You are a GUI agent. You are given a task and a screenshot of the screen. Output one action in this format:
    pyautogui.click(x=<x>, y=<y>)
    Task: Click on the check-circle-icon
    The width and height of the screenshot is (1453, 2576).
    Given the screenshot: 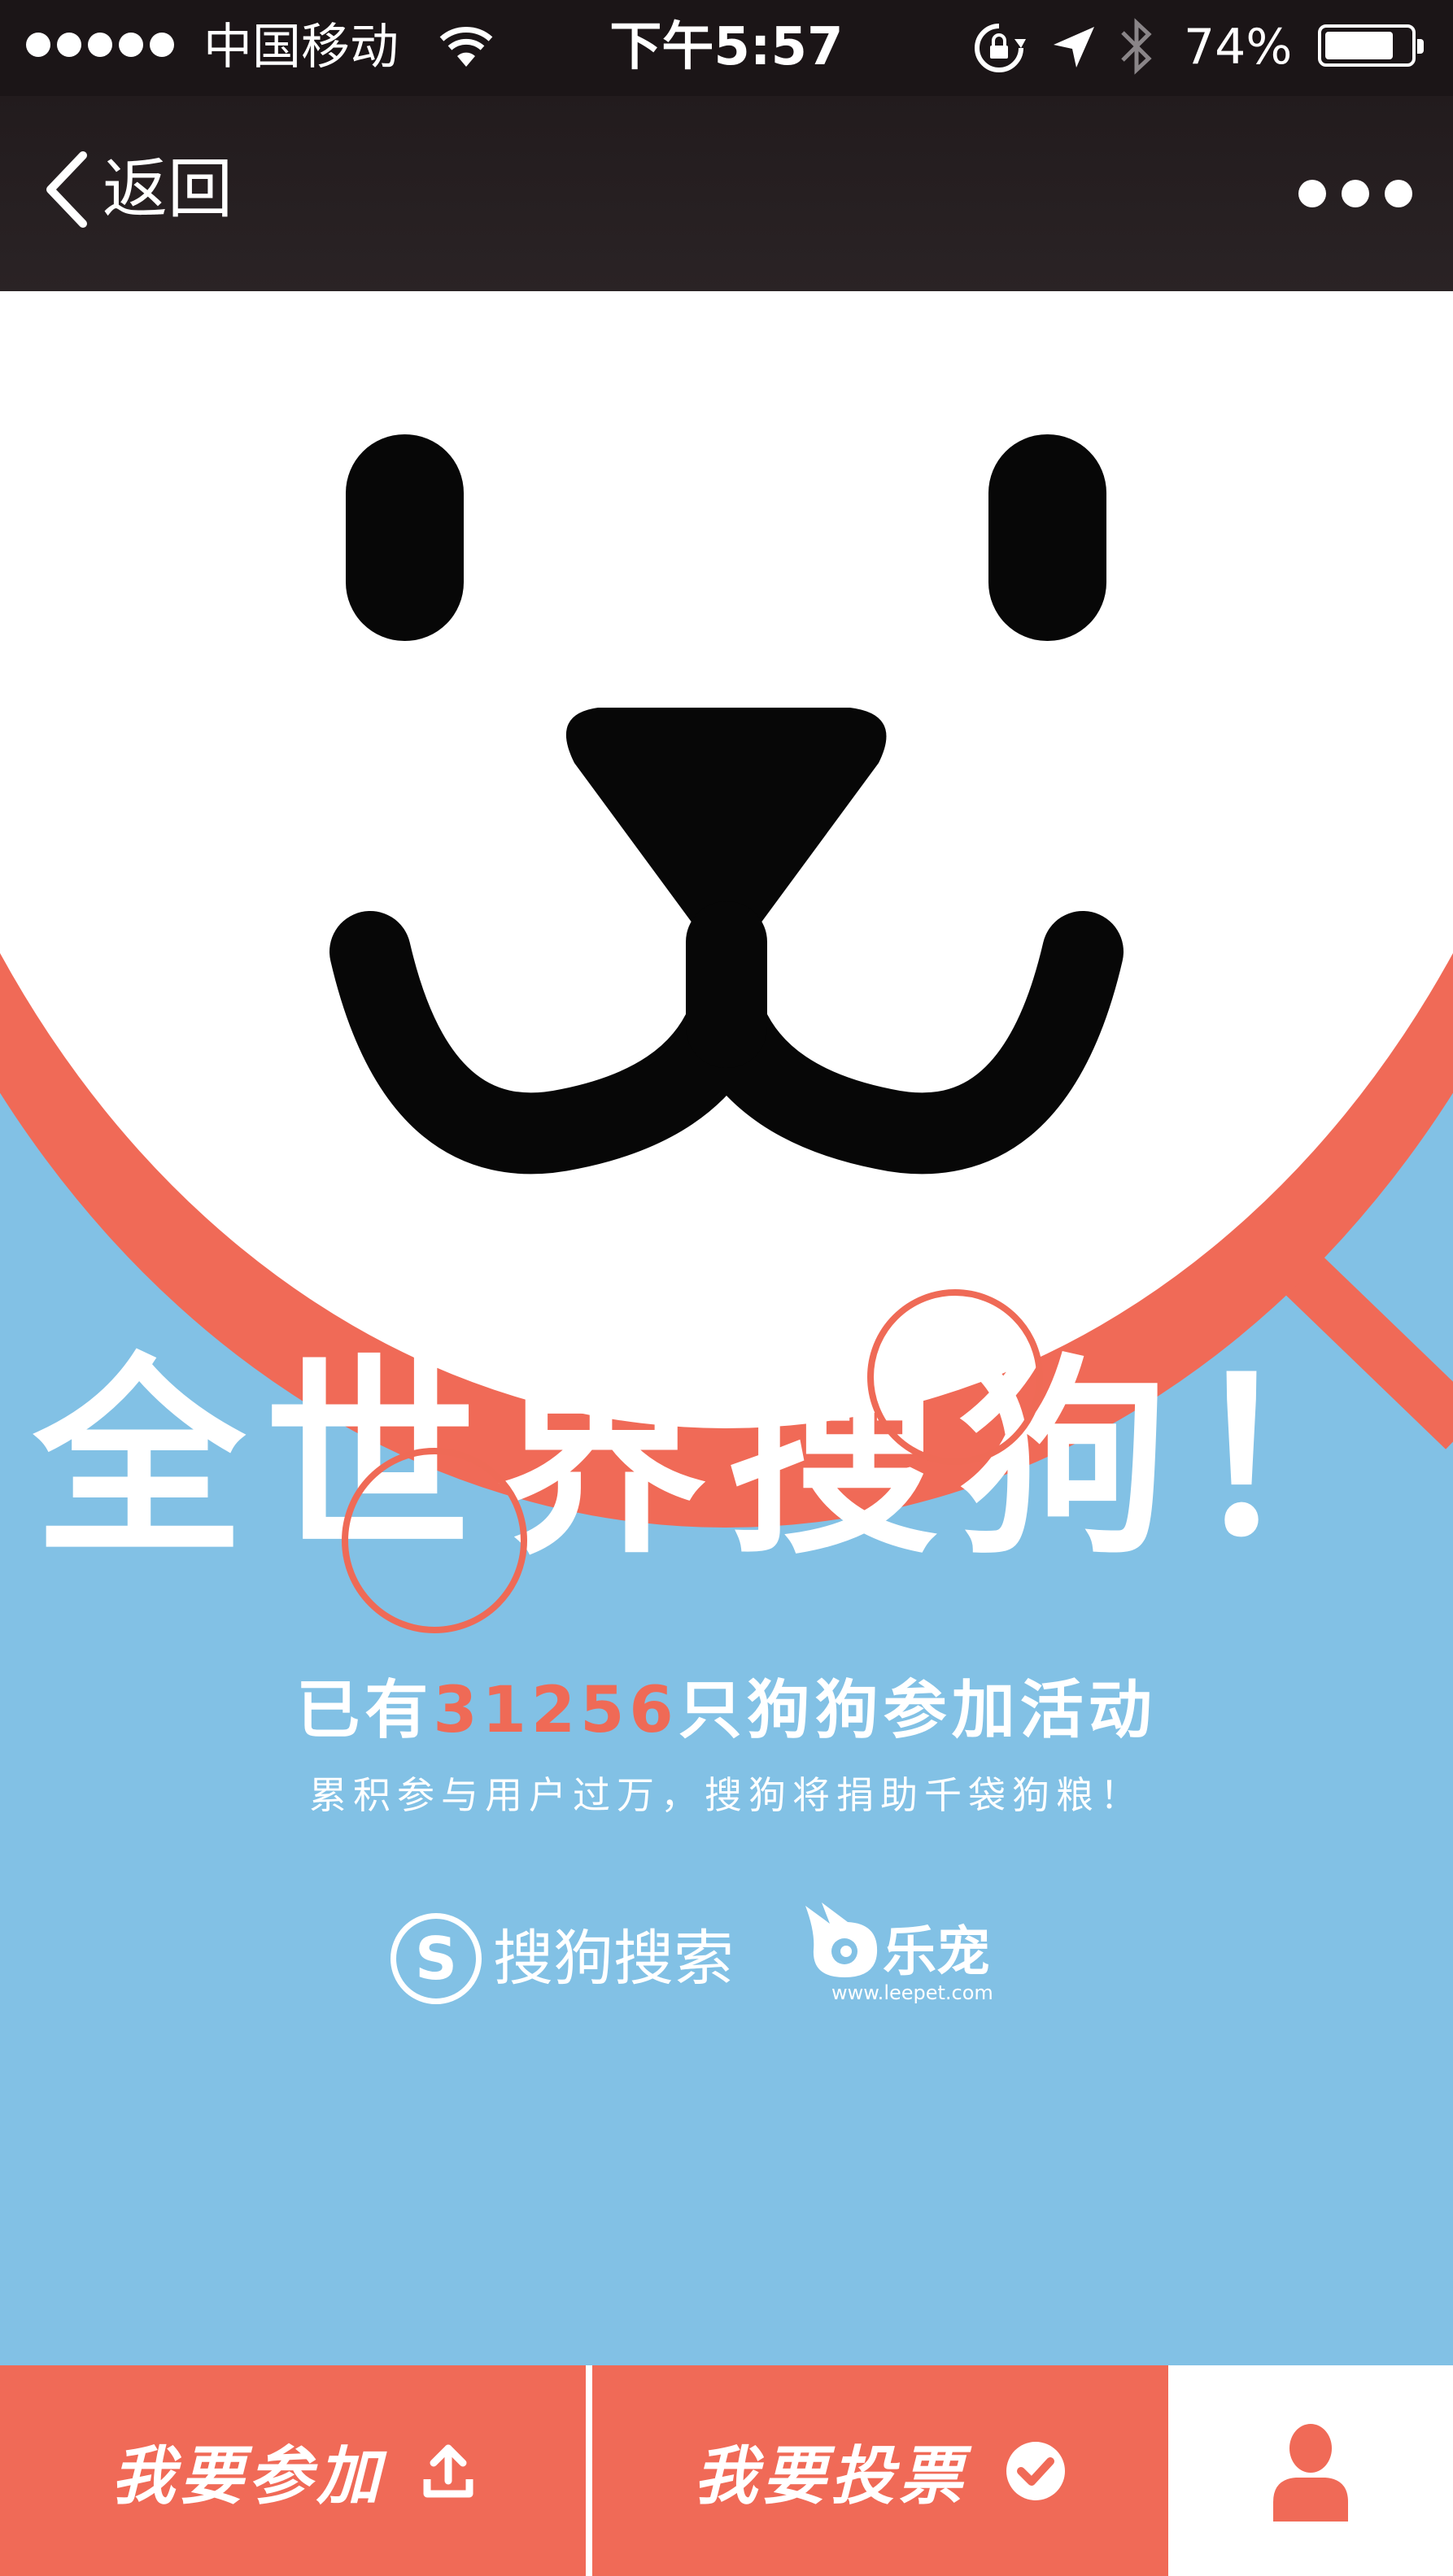 What is the action you would take?
    pyautogui.click(x=1036, y=2470)
    